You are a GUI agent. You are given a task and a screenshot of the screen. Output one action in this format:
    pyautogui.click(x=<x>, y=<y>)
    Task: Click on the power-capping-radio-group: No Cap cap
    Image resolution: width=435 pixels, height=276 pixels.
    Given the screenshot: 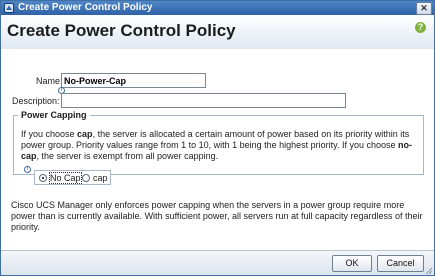 What is the action you would take?
    pyautogui.click(x=72, y=177)
    